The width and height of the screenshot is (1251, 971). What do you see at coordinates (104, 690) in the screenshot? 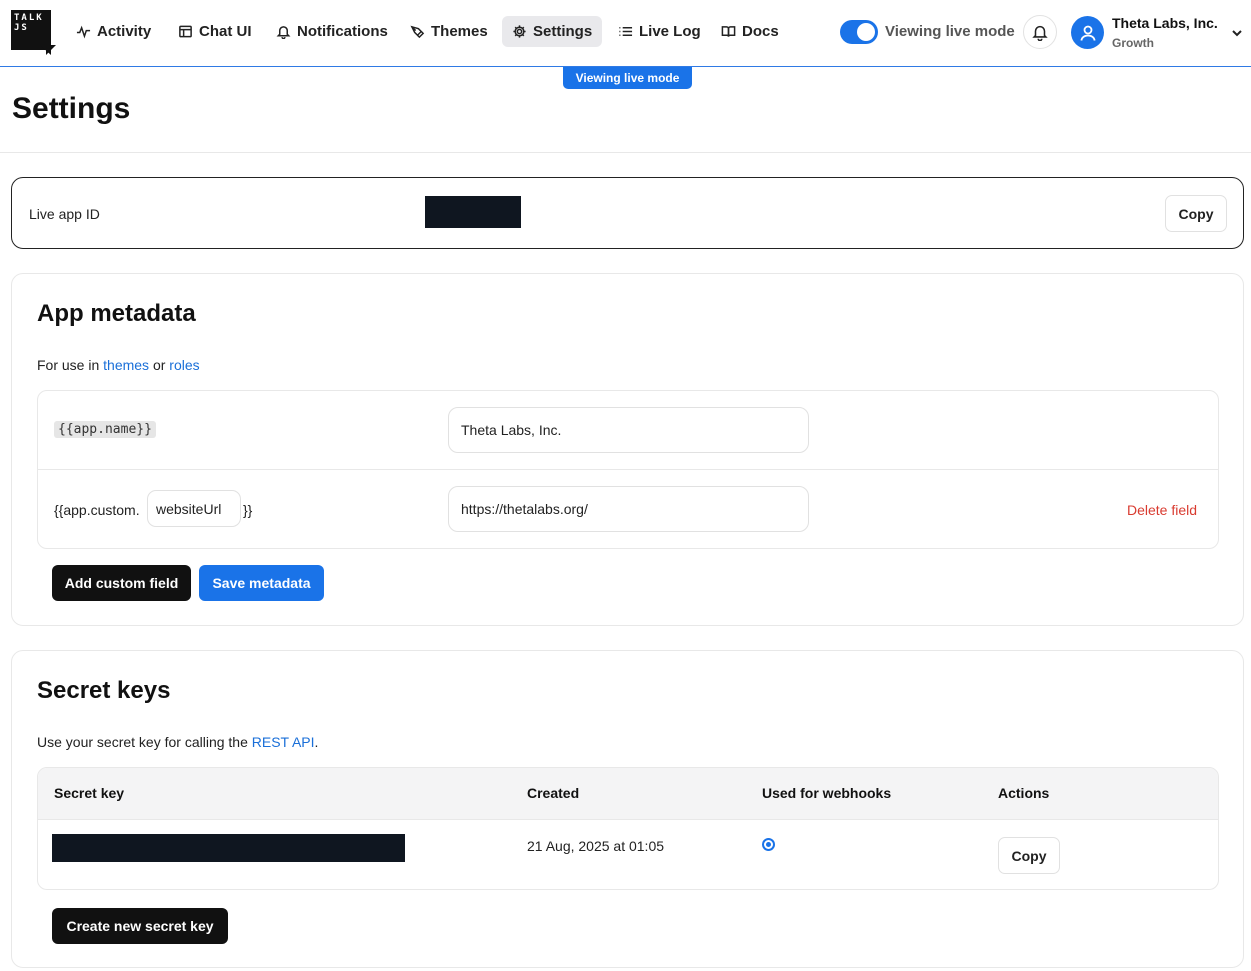
I see `secret-keys-title: Secret keys` at bounding box center [104, 690].